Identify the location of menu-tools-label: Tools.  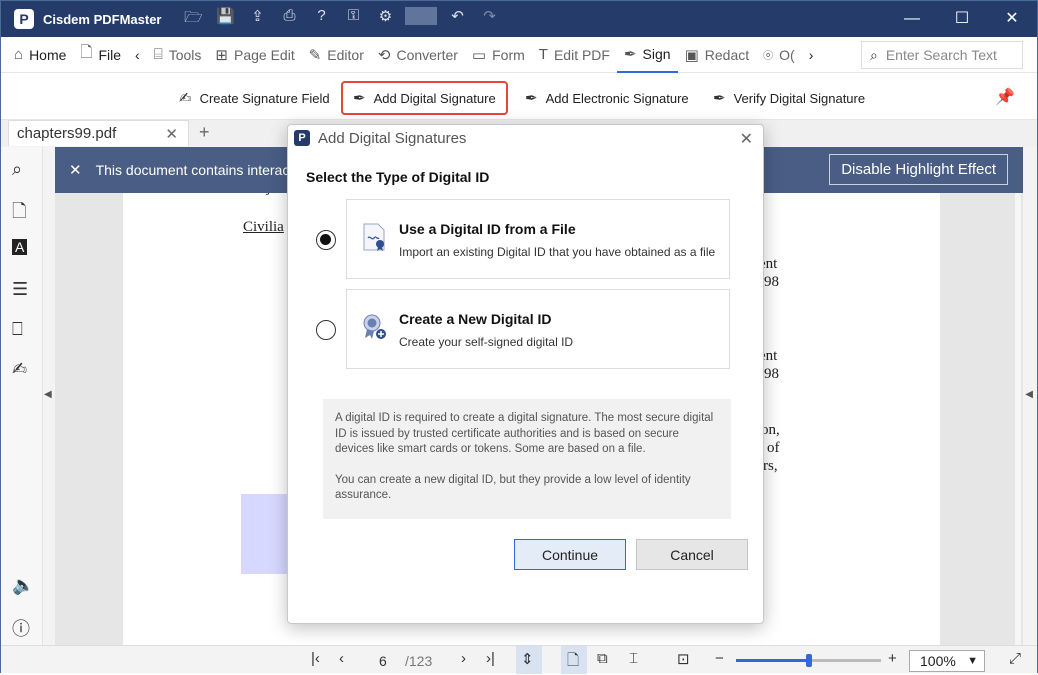
(185, 54).